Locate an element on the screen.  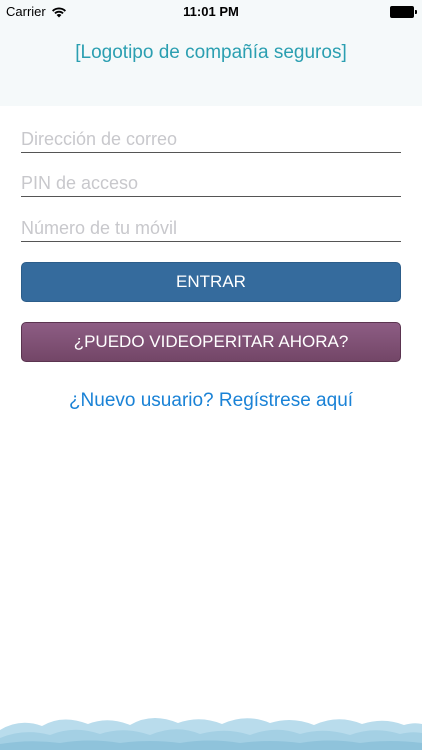
login-button-label: ENTRAR is located at coordinates (211, 281).